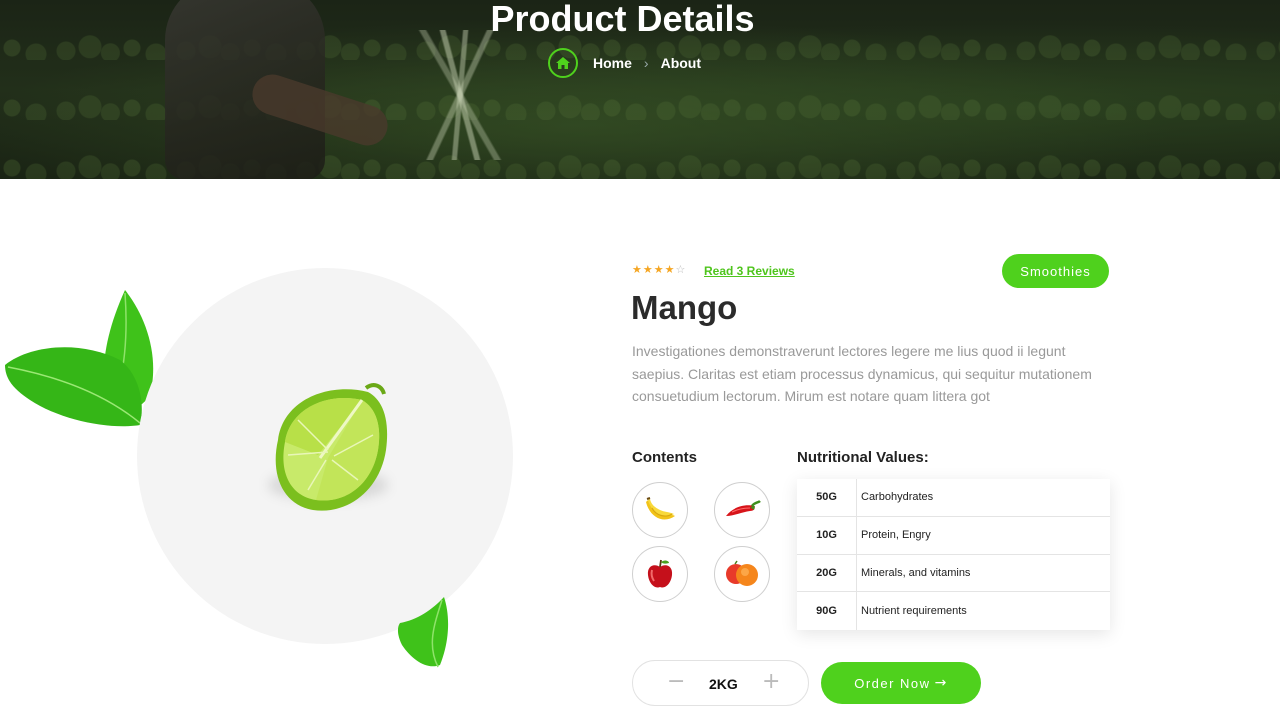 The height and width of the screenshot is (707, 1280). I want to click on apple-icon, so click(660, 573).